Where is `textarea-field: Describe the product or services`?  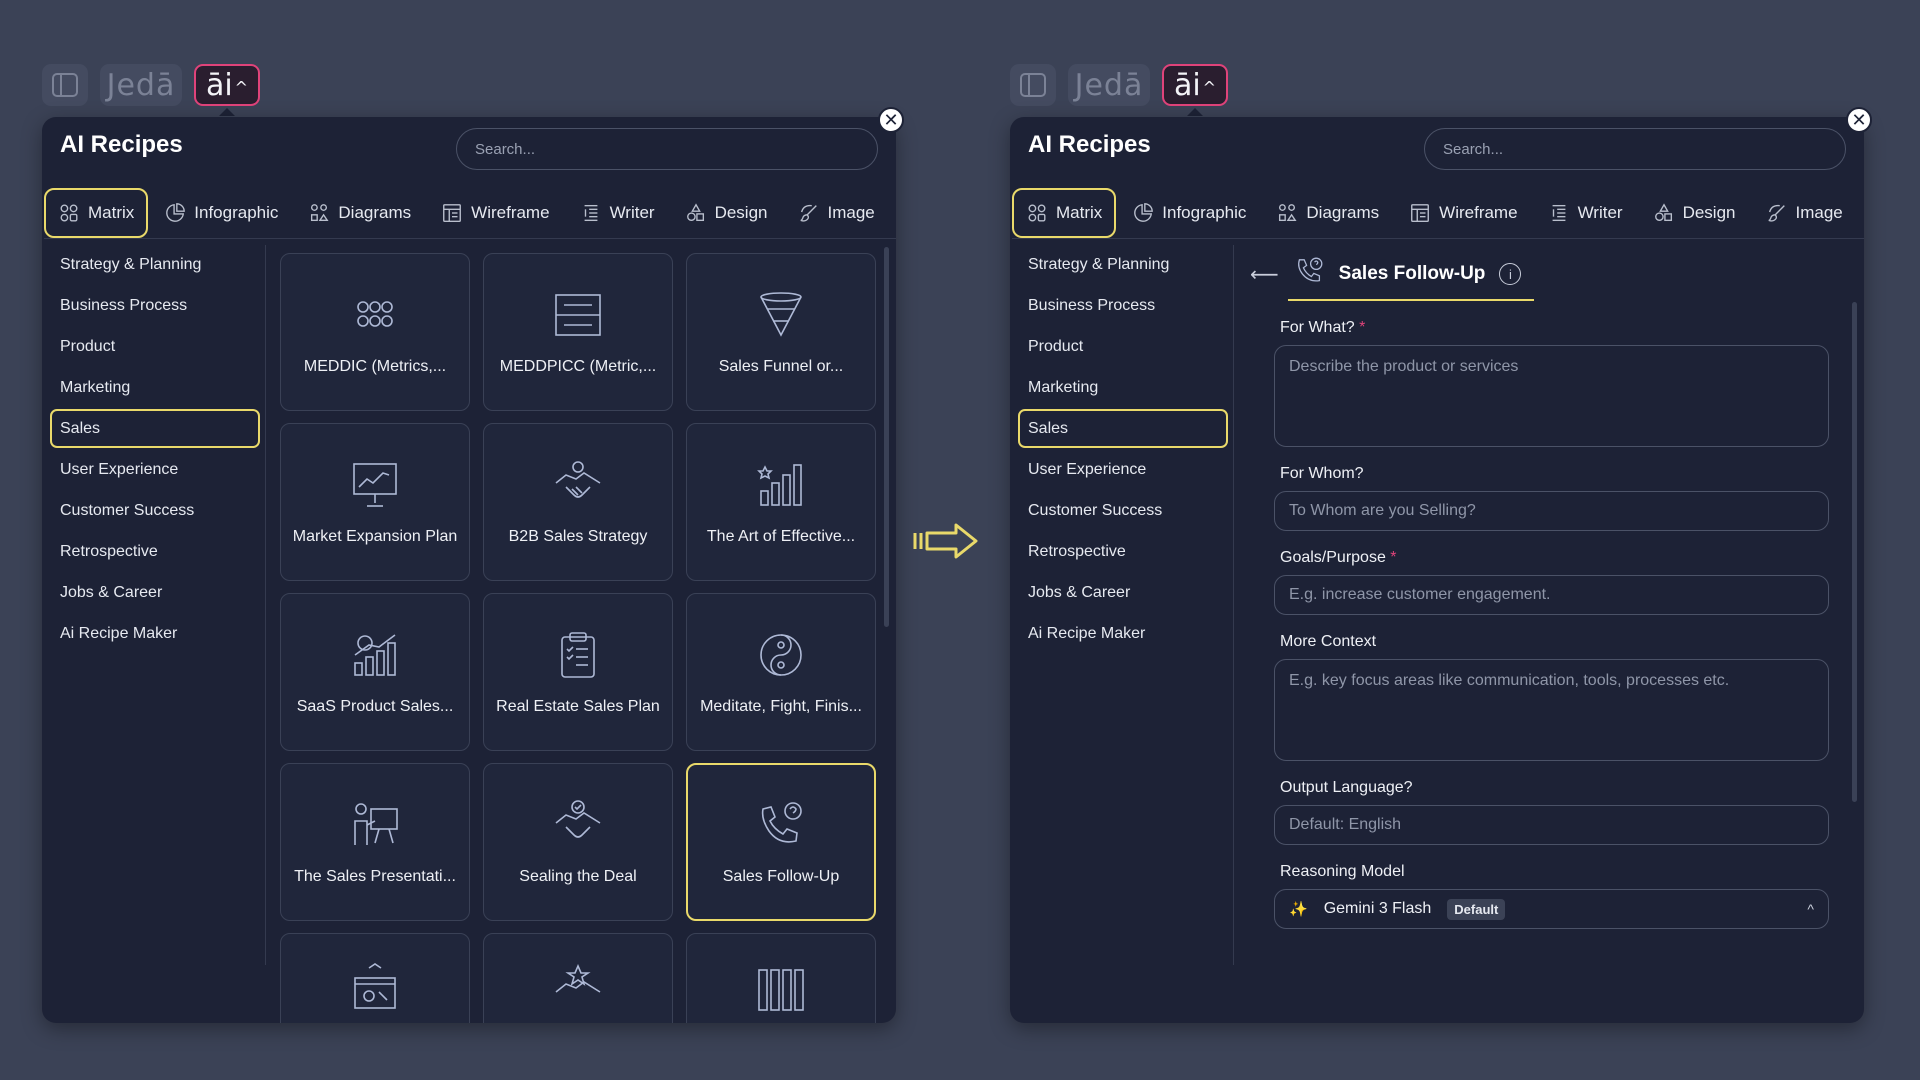 textarea-field: Describe the product or services is located at coordinates (1551, 396).